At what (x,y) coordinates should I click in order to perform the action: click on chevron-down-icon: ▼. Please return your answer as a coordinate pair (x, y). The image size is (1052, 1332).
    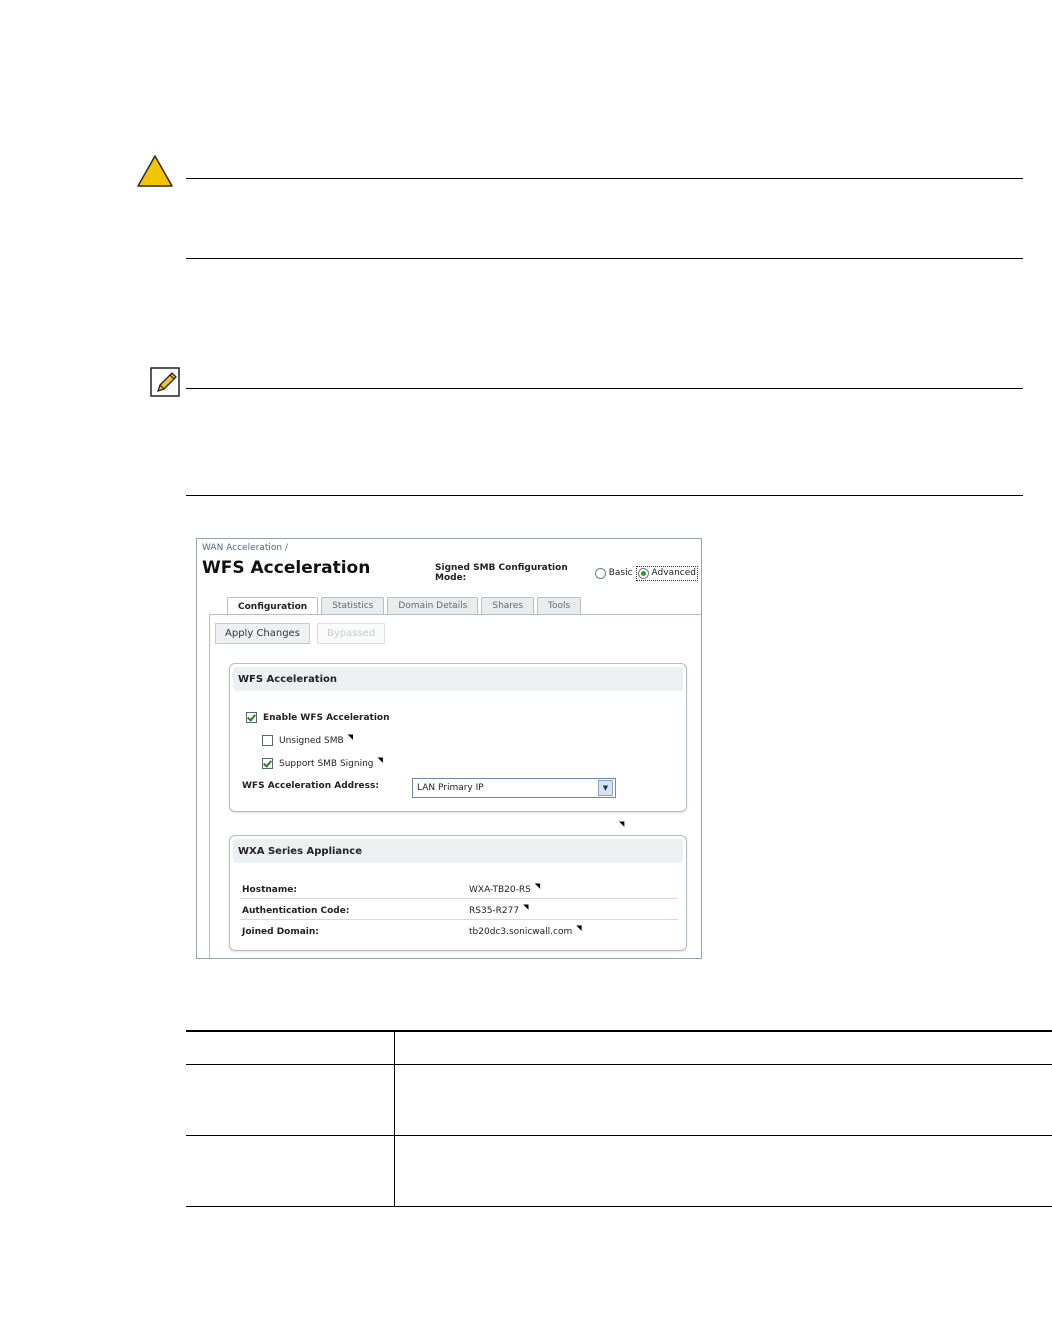
    Looking at the image, I should click on (605, 788).